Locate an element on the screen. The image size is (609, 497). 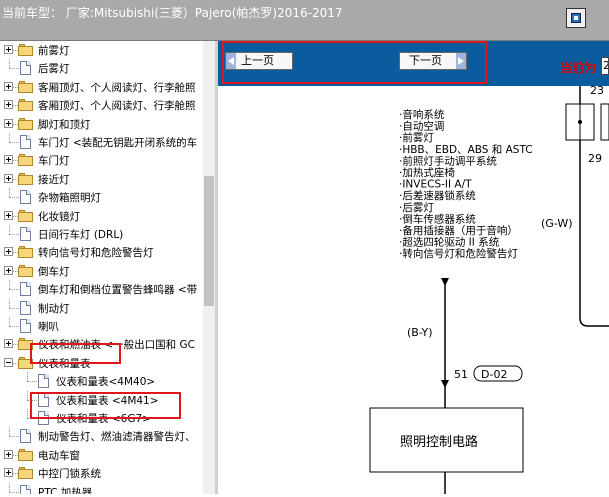
tree-item: 制动灯 is located at coordinates (102, 307).